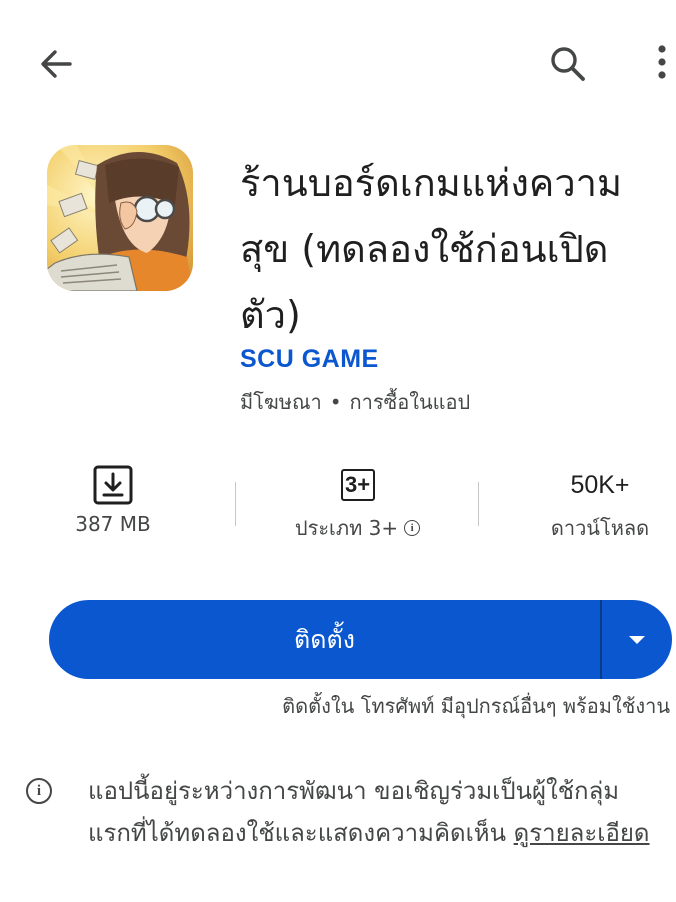  I want to click on size-stat: 387 MB, so click(113, 500).